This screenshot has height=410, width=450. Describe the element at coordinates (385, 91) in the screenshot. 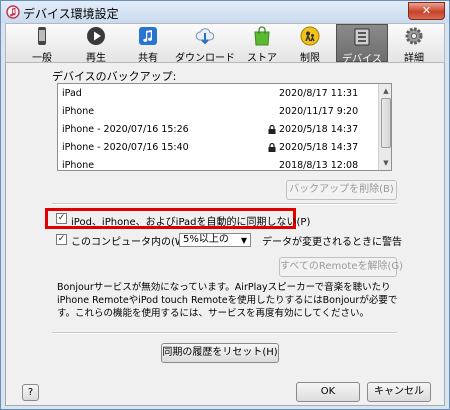

I see `scroll-up-arrow-icon: ▲` at that location.